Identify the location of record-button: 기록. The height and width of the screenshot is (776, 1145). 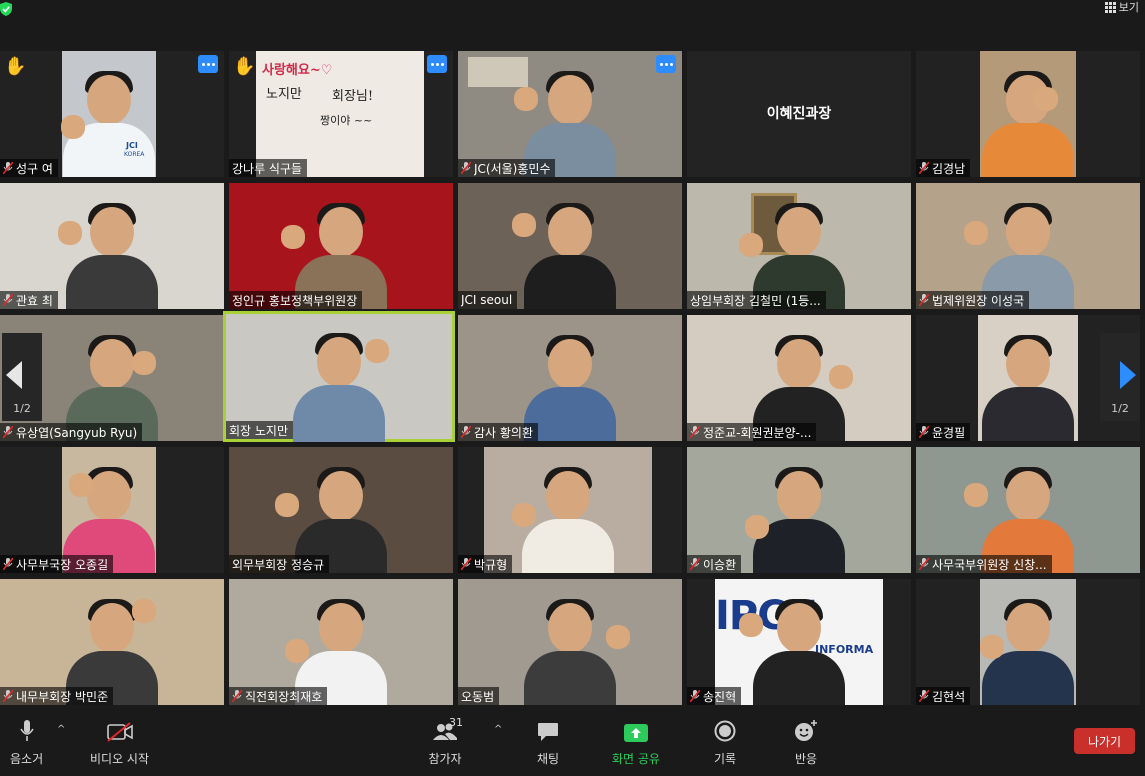
(725, 742).